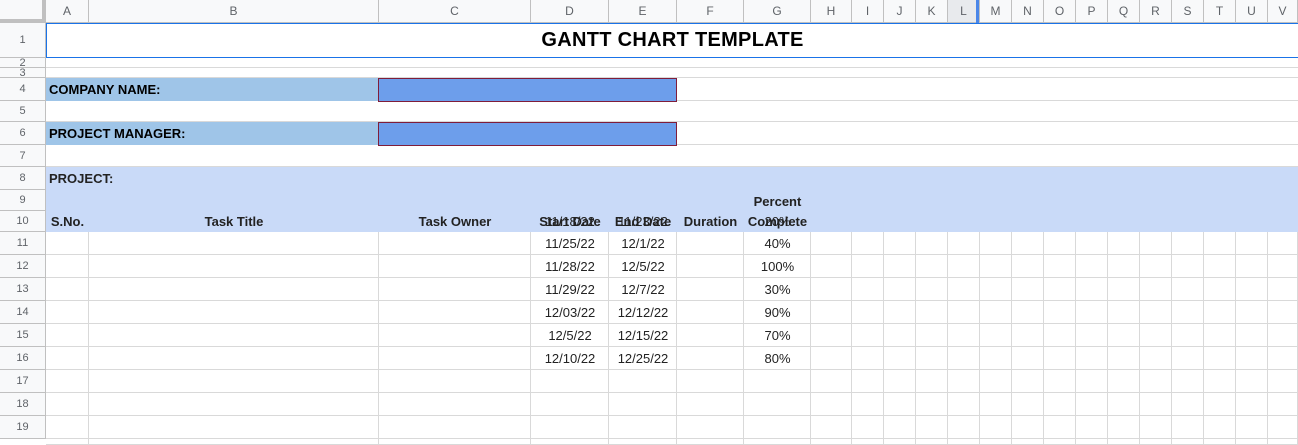  I want to click on column-header-d: D, so click(570, 11).